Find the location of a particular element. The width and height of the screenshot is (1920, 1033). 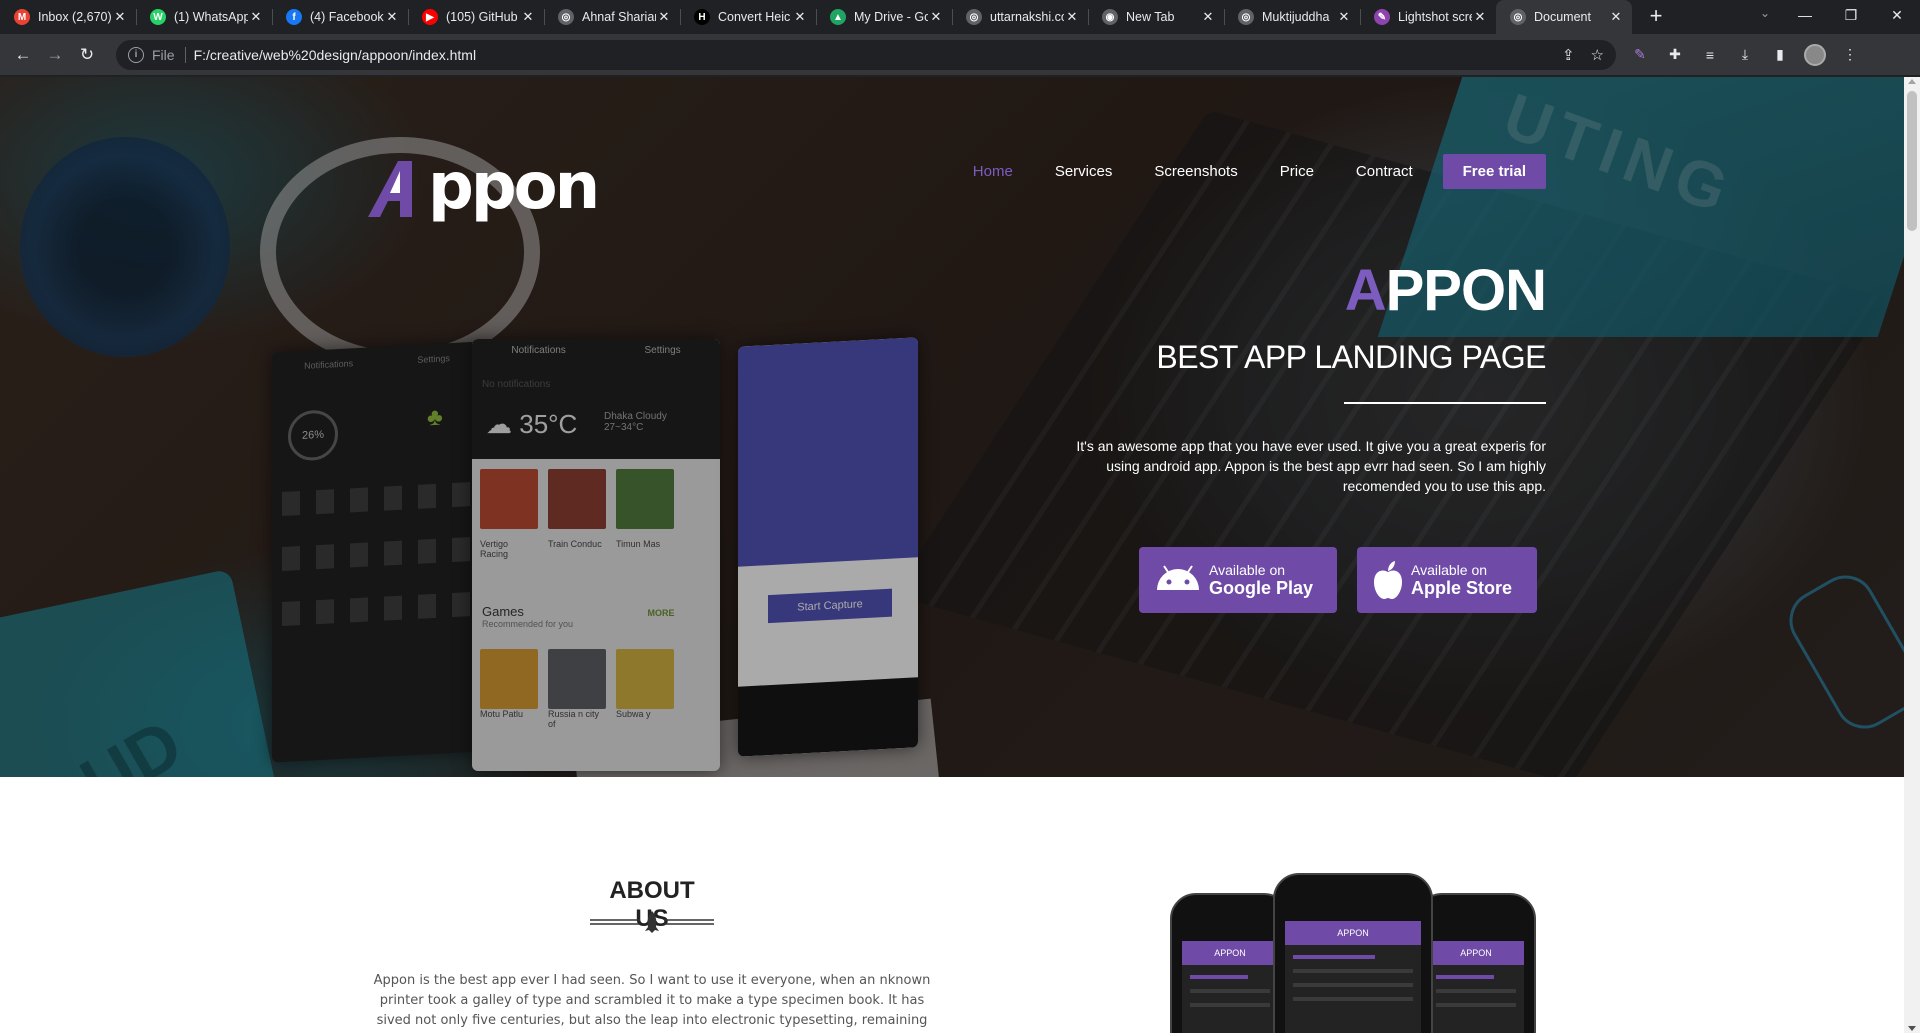

browser-tab: f (4) Facebook ✕ is located at coordinates (340, 17).